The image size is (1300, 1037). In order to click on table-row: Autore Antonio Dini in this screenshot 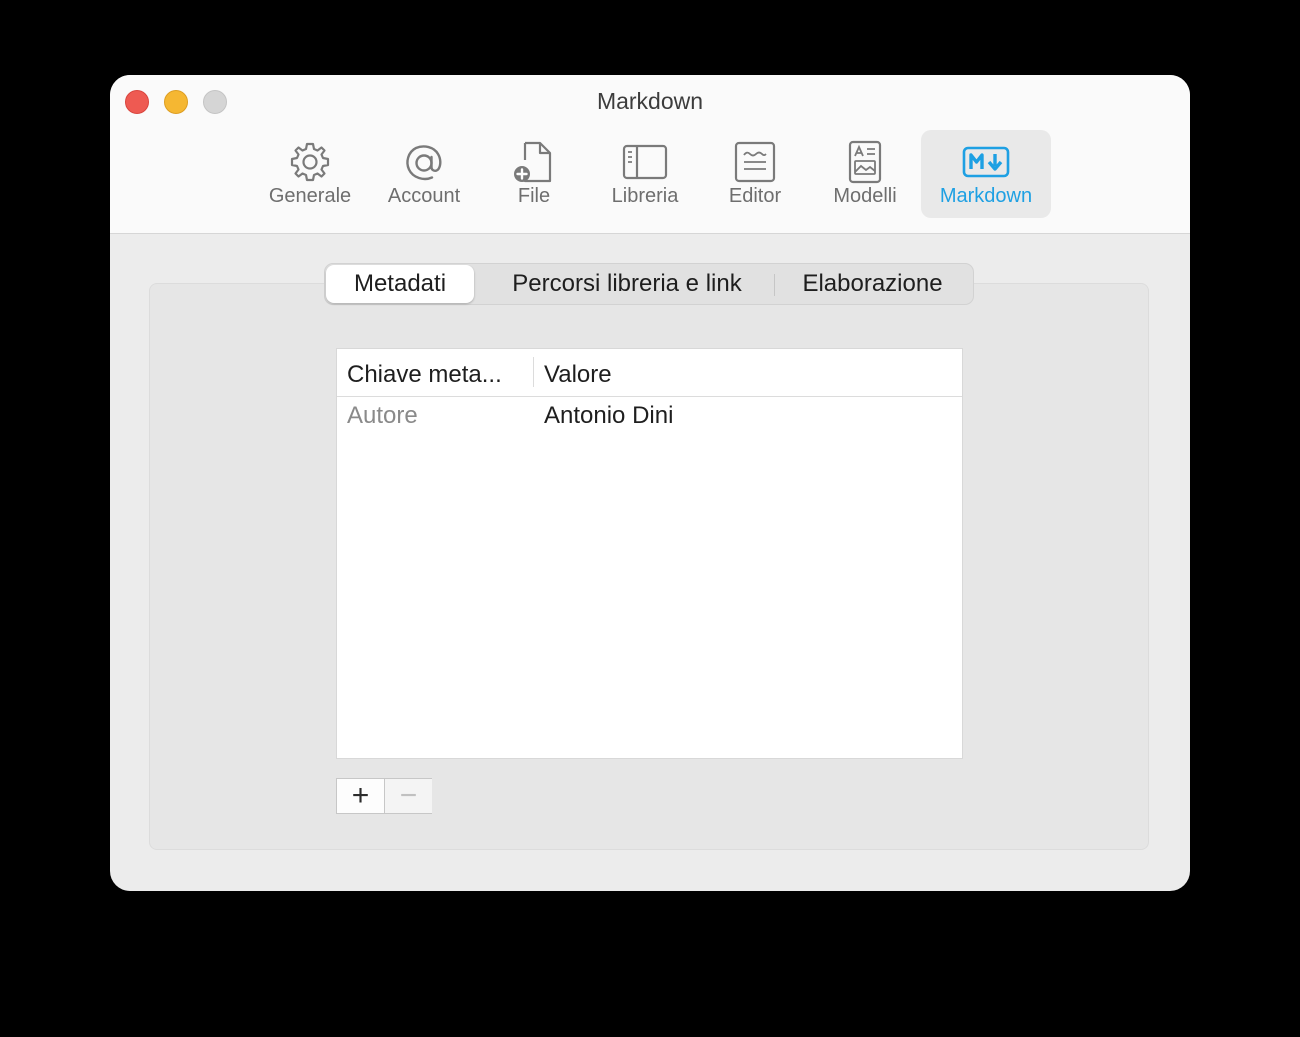, I will do `click(649, 417)`.